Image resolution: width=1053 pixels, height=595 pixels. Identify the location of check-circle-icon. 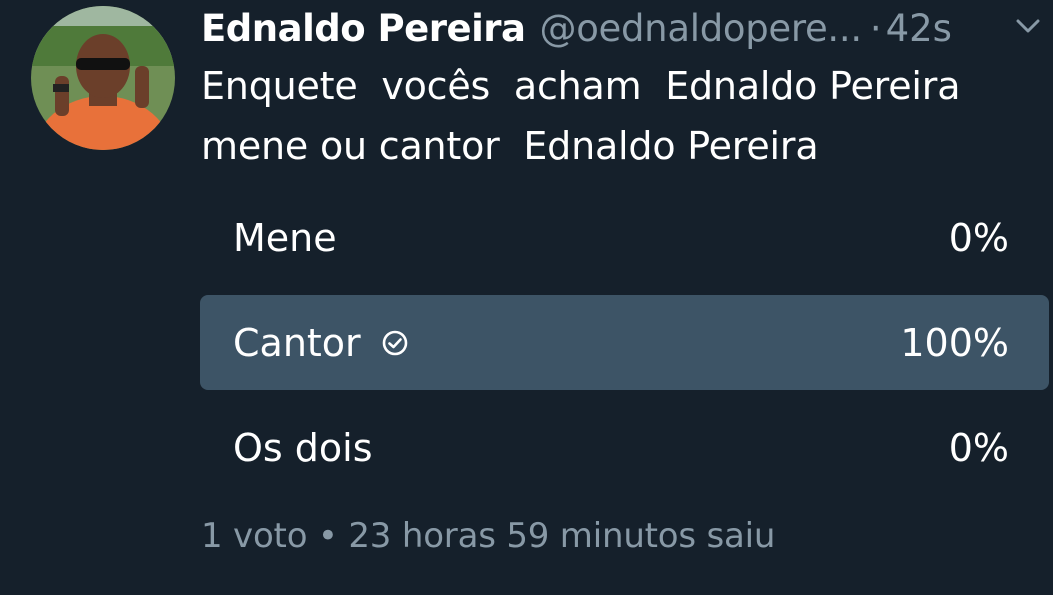
(394, 342).